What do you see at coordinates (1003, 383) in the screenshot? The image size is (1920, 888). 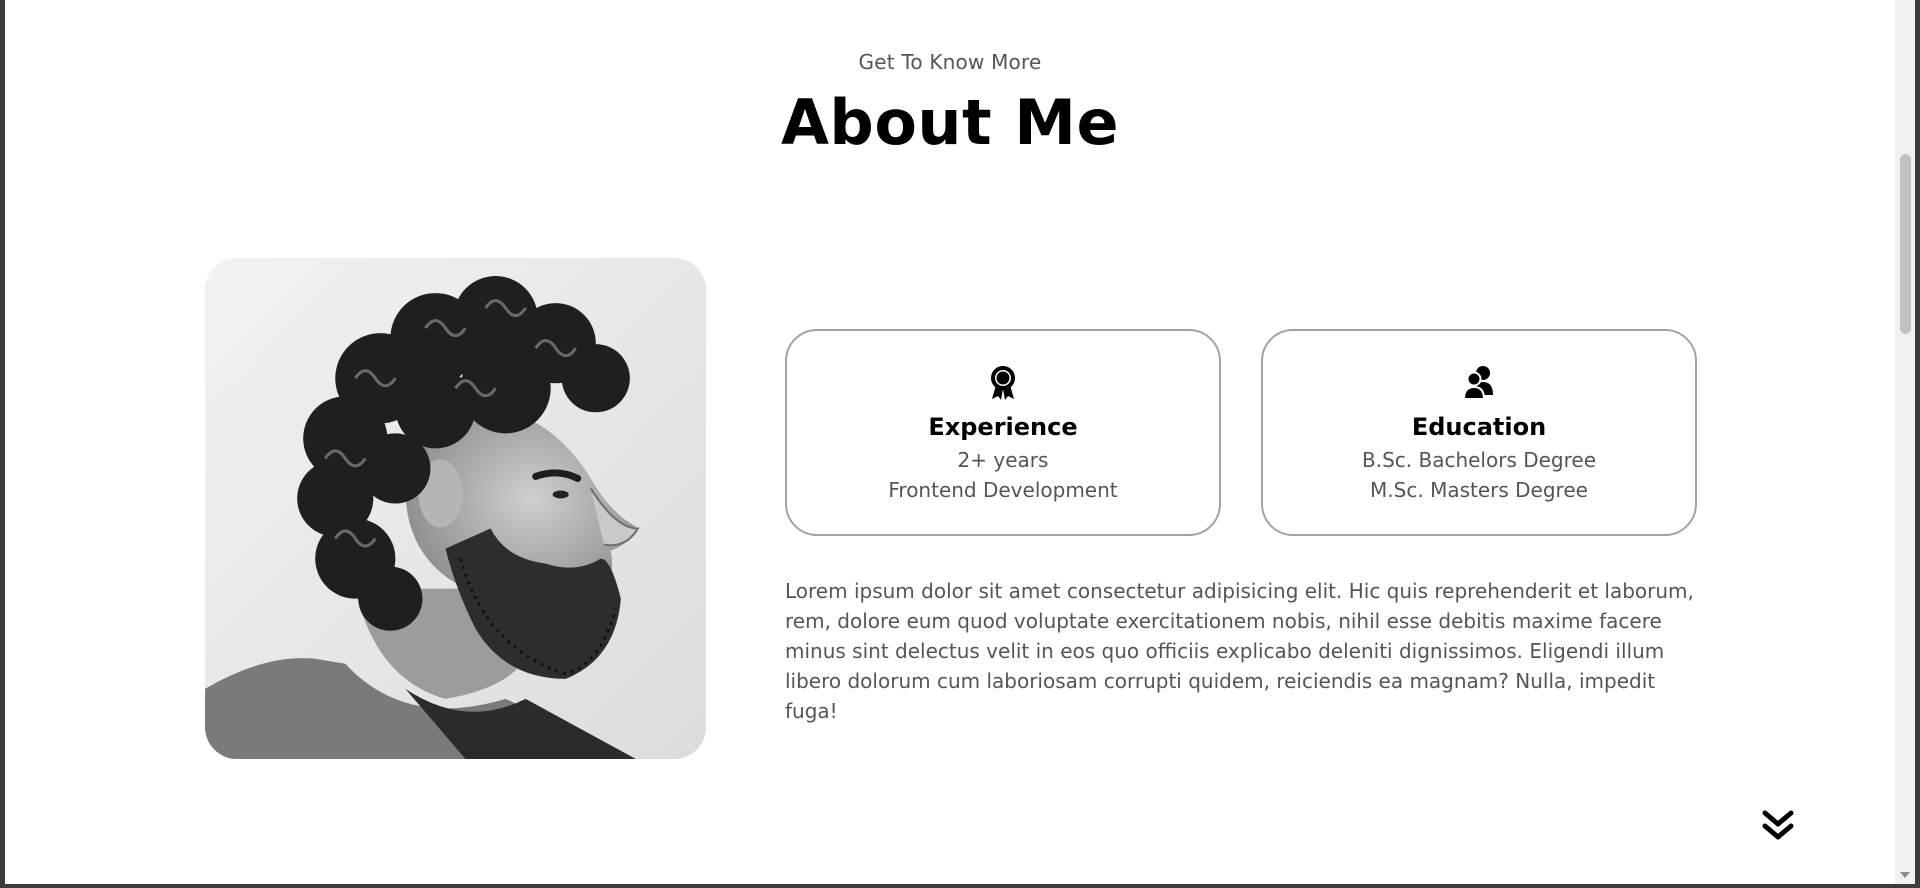 I see `award-ribbon-icon` at bounding box center [1003, 383].